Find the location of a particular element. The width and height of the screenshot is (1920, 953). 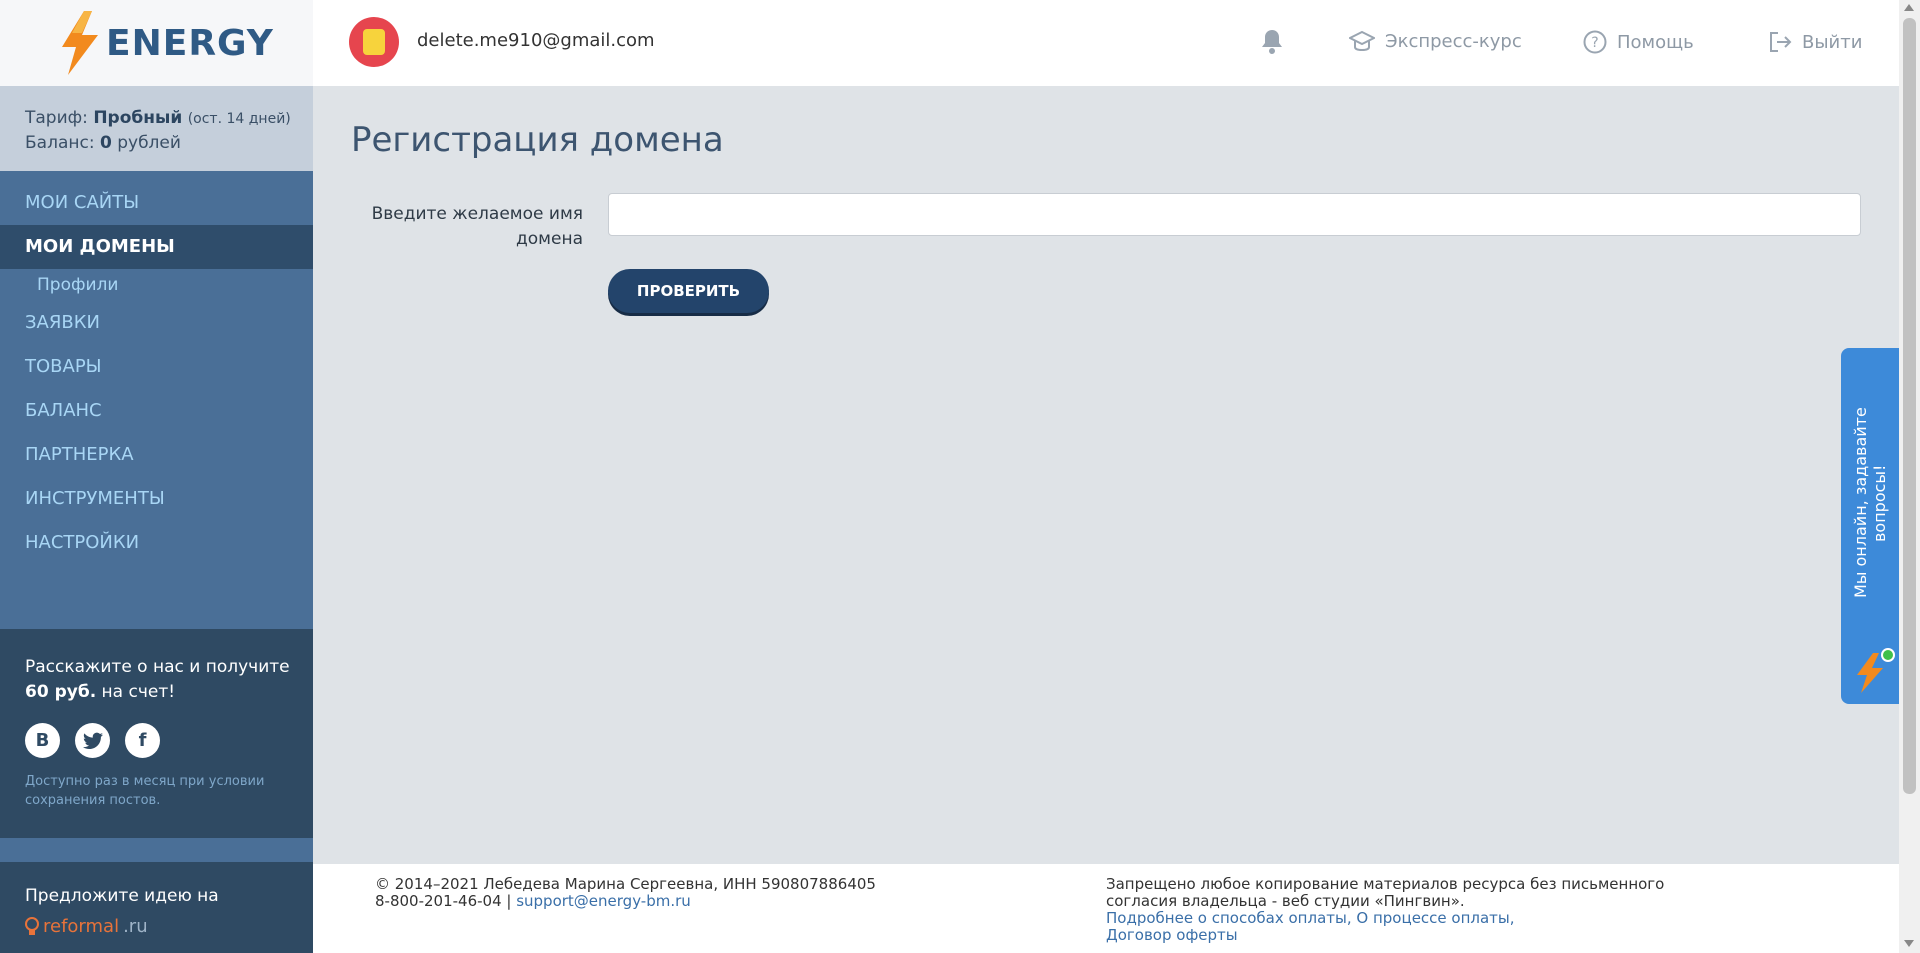

sidebar-item-settings: НАСТРОЙКИ is located at coordinates (156, 543).